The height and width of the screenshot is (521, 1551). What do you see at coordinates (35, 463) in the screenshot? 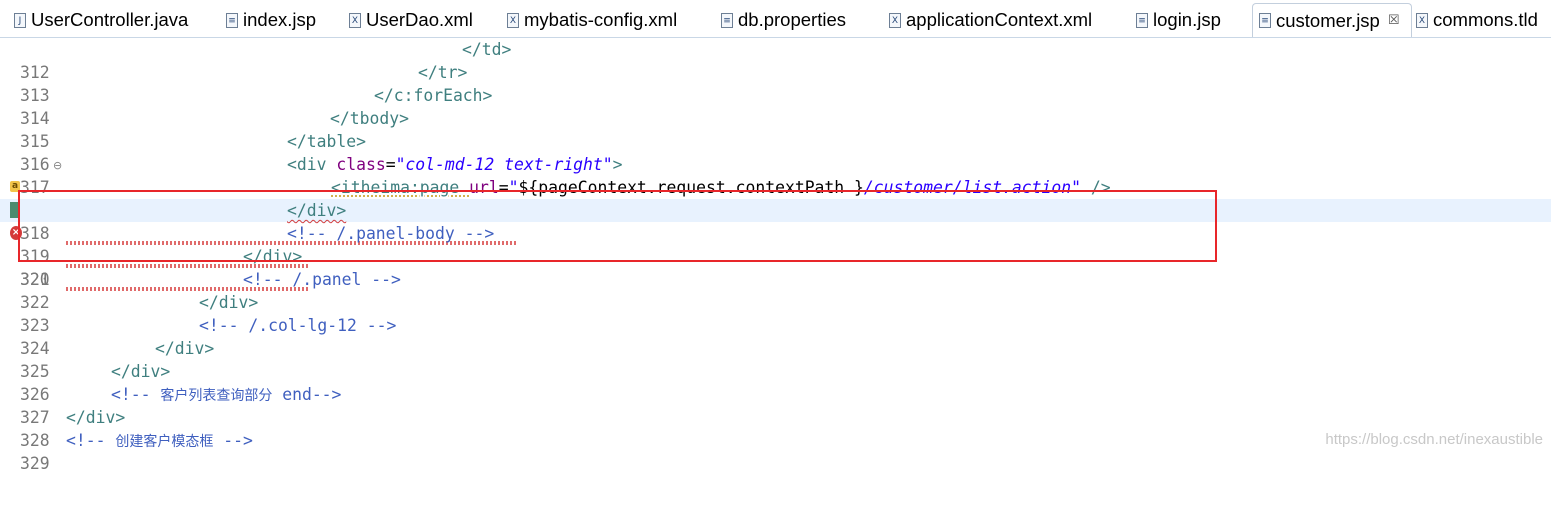
I see `line-number: 329` at bounding box center [35, 463].